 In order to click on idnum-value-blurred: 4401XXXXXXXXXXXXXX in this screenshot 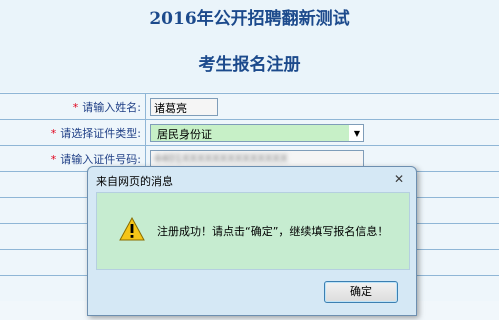, I will do `click(221, 158)`.